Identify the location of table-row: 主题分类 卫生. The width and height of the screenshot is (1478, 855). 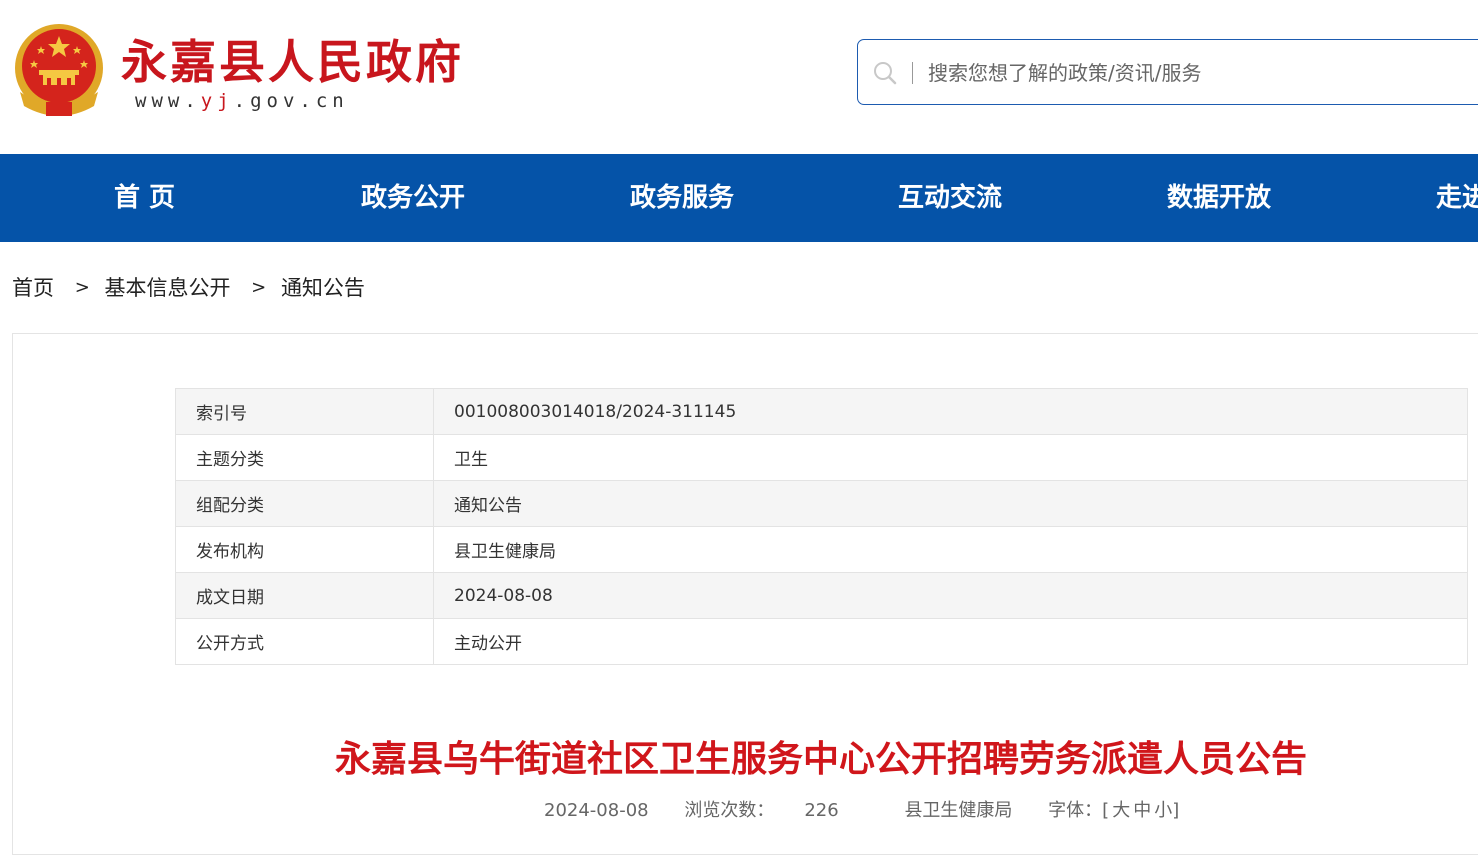
(821, 457).